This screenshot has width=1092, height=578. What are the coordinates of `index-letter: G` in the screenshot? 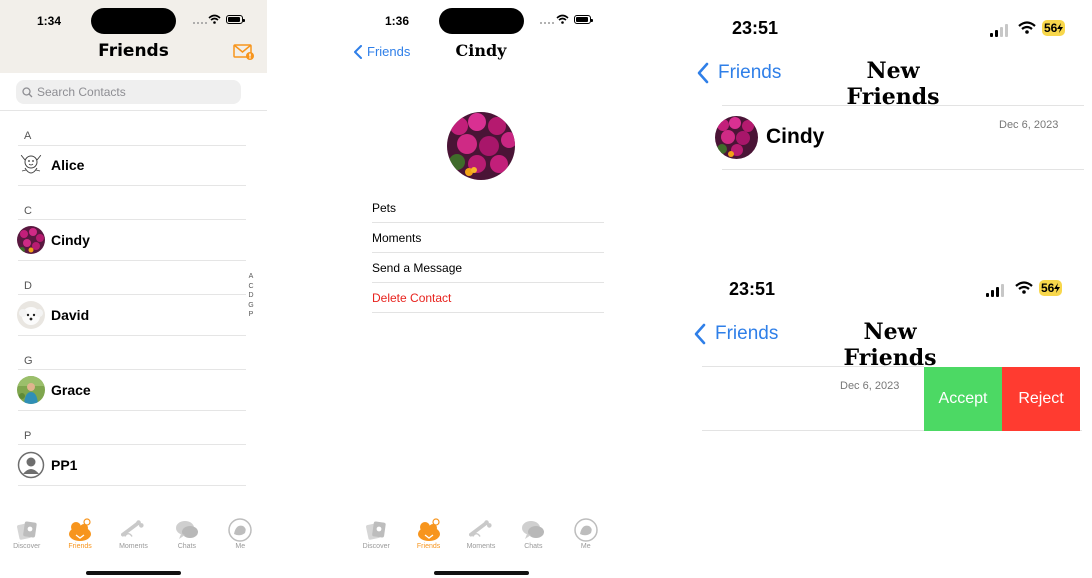 It's located at (250, 306).